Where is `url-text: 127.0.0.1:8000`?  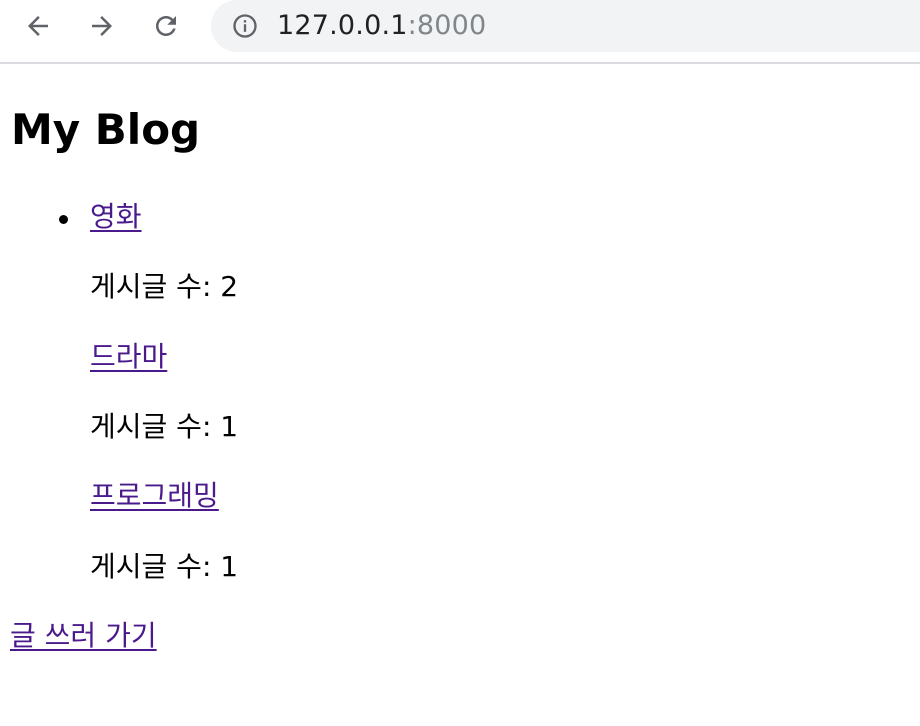 url-text: 127.0.0.1:8000 is located at coordinates (381, 26).